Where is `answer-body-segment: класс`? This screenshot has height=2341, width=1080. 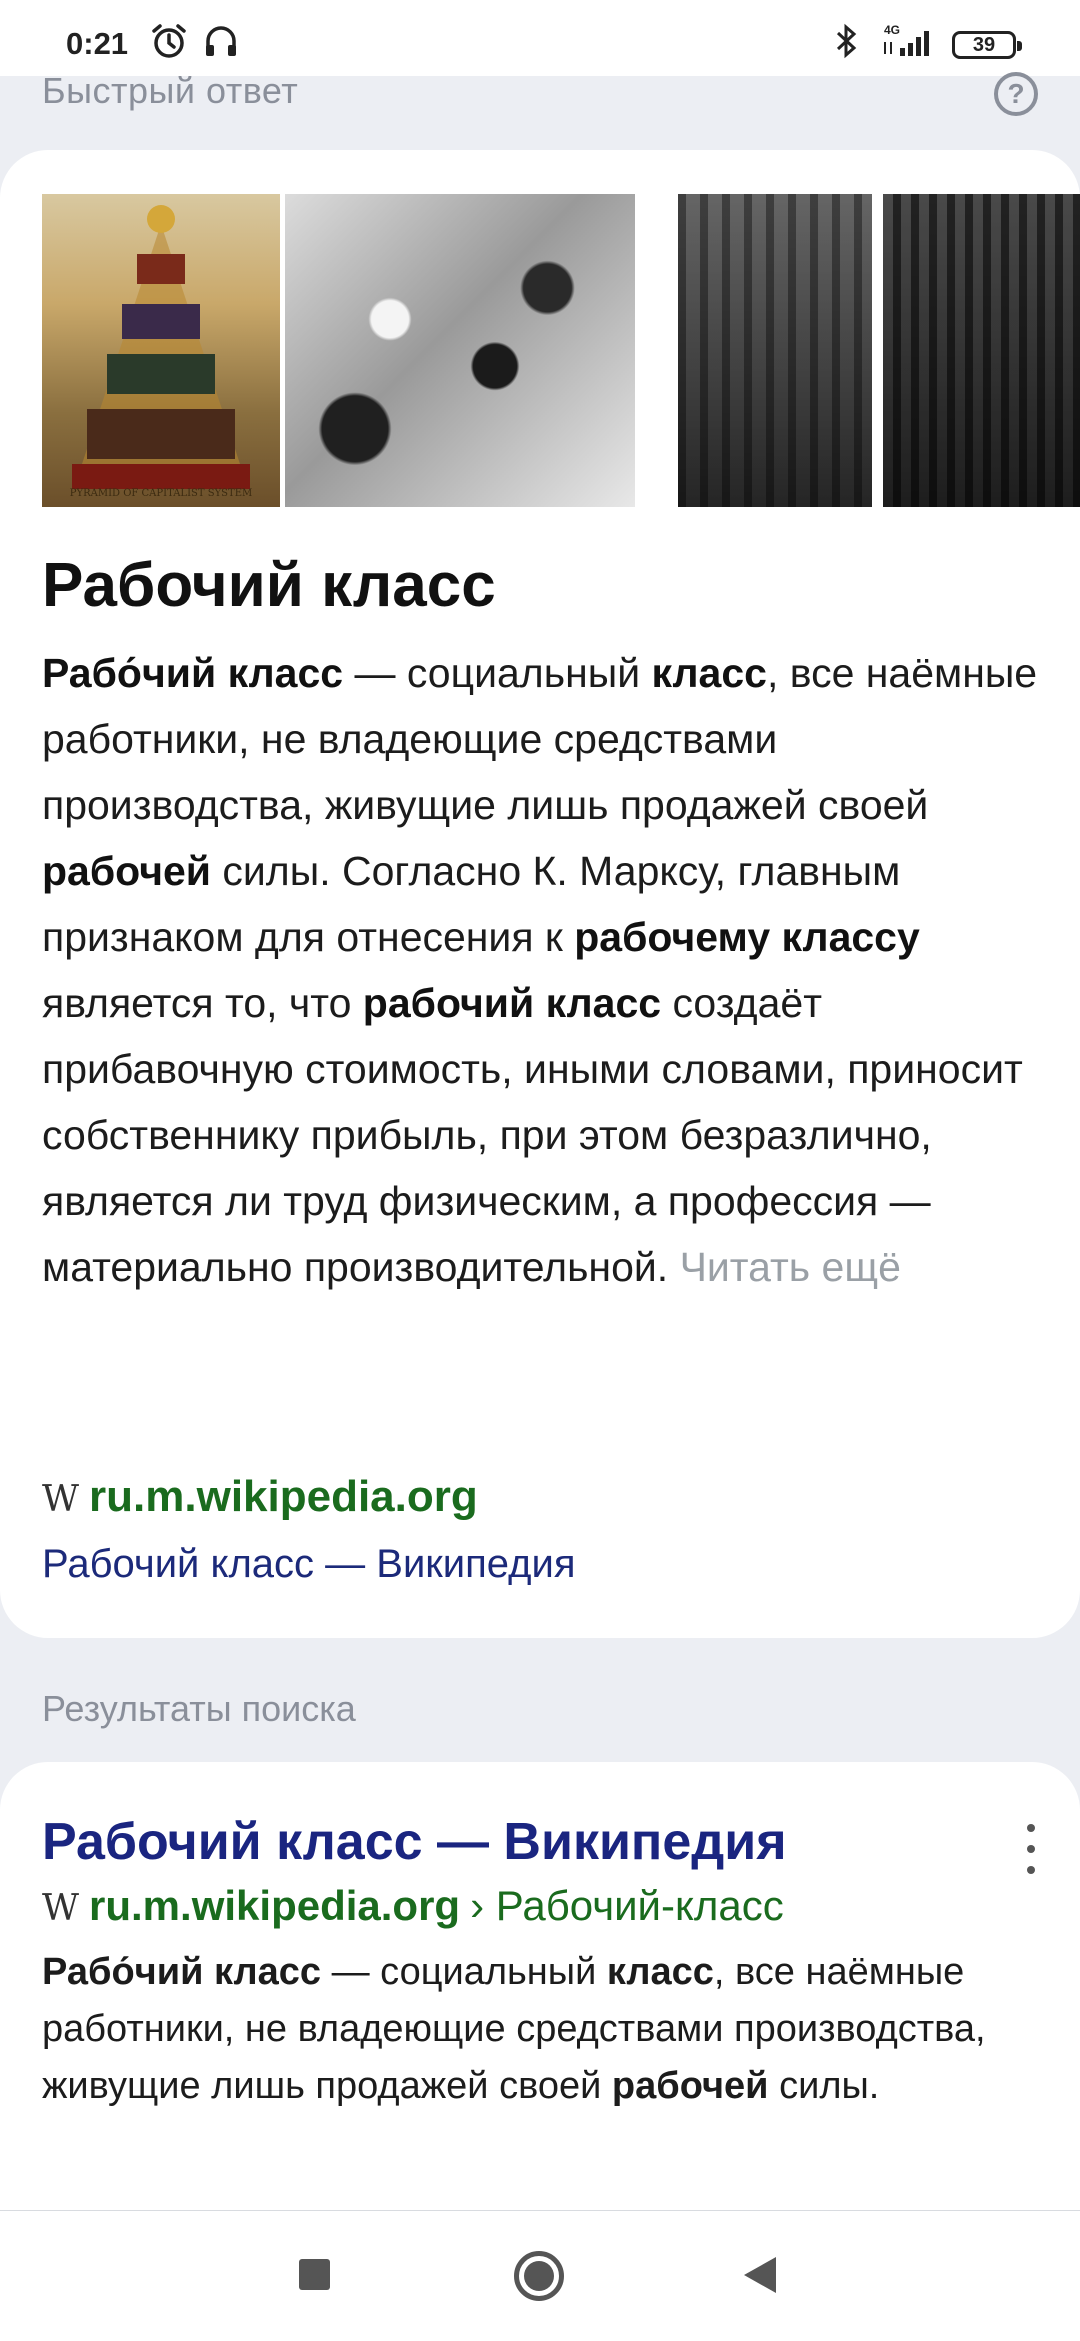
answer-body-segment: класс is located at coordinates (709, 673).